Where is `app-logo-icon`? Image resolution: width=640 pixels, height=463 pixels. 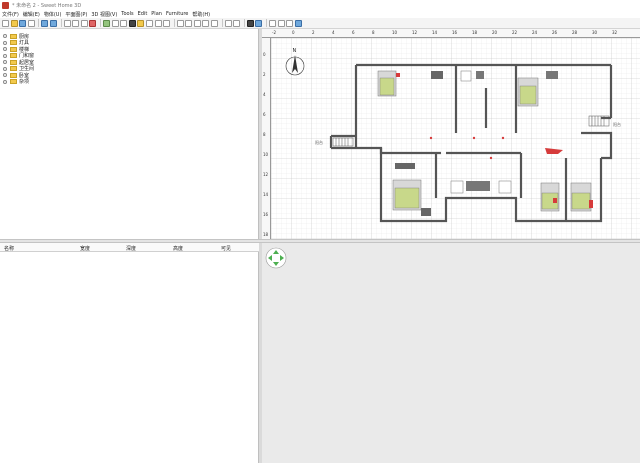
app-logo-icon is located at coordinates (5, 5).